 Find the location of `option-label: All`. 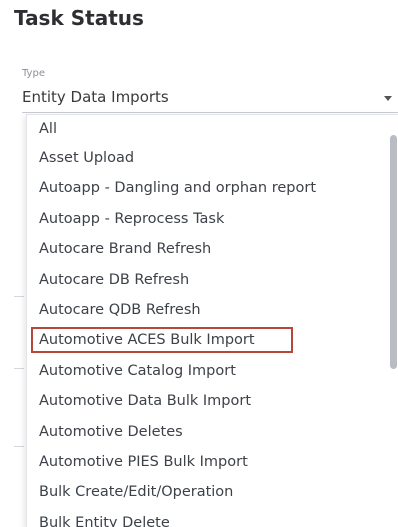

option-label: All is located at coordinates (48, 129).